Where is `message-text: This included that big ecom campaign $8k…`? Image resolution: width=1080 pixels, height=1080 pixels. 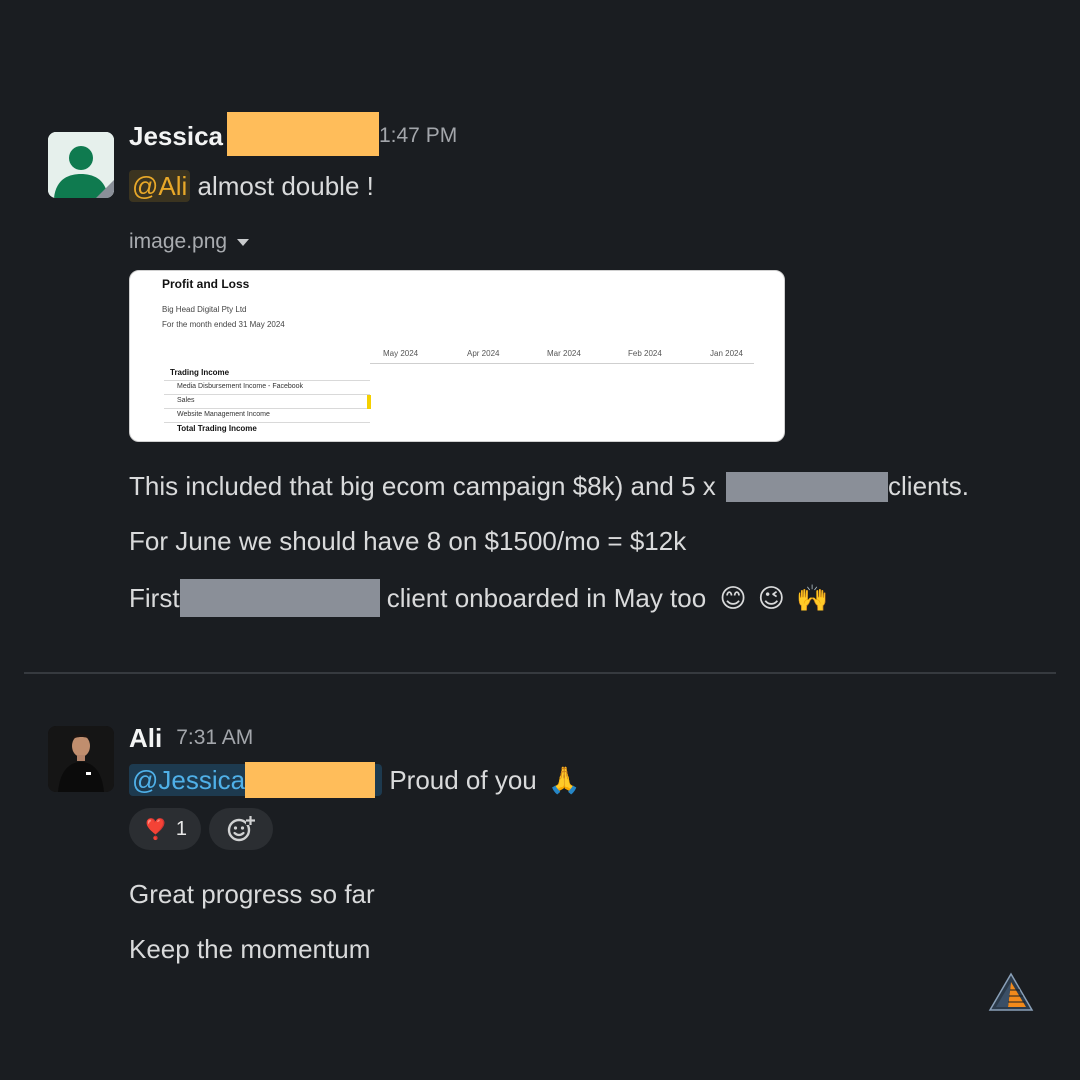 message-text: This included that big ecom campaign $8k… is located at coordinates (422, 486).